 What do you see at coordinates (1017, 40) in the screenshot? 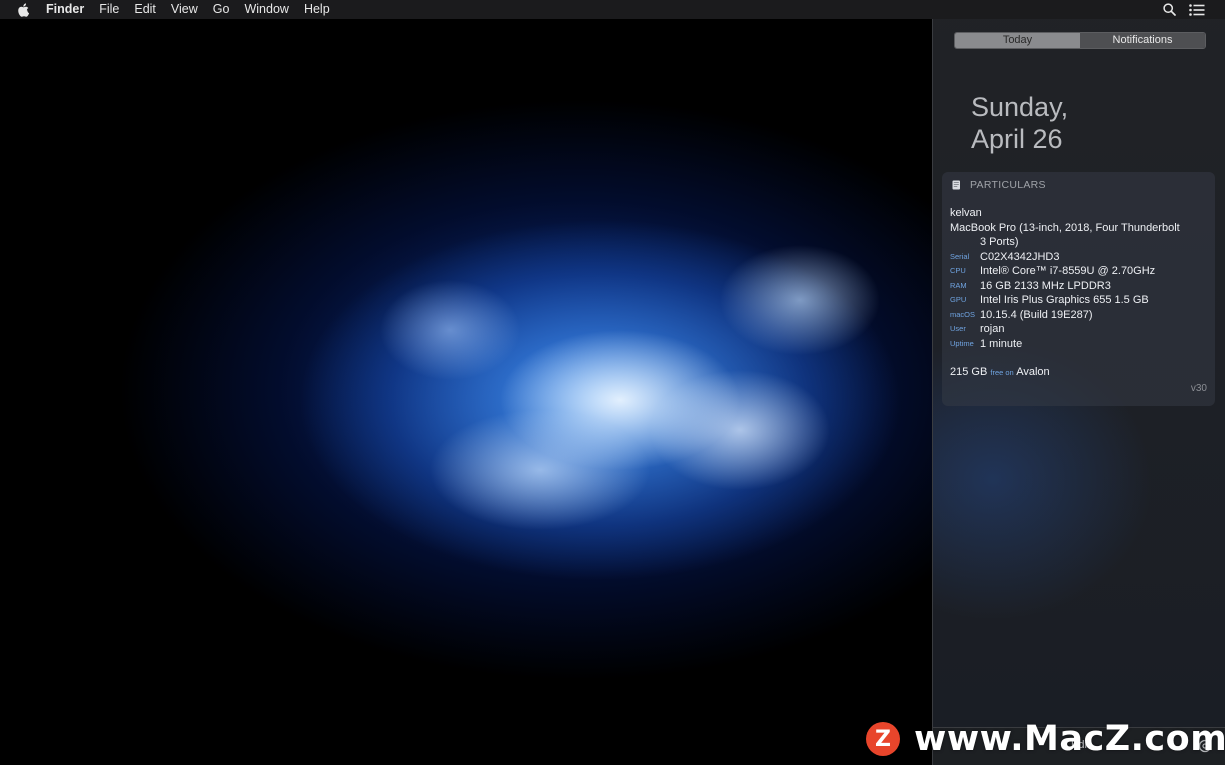
I see `tab-today: Today` at bounding box center [1017, 40].